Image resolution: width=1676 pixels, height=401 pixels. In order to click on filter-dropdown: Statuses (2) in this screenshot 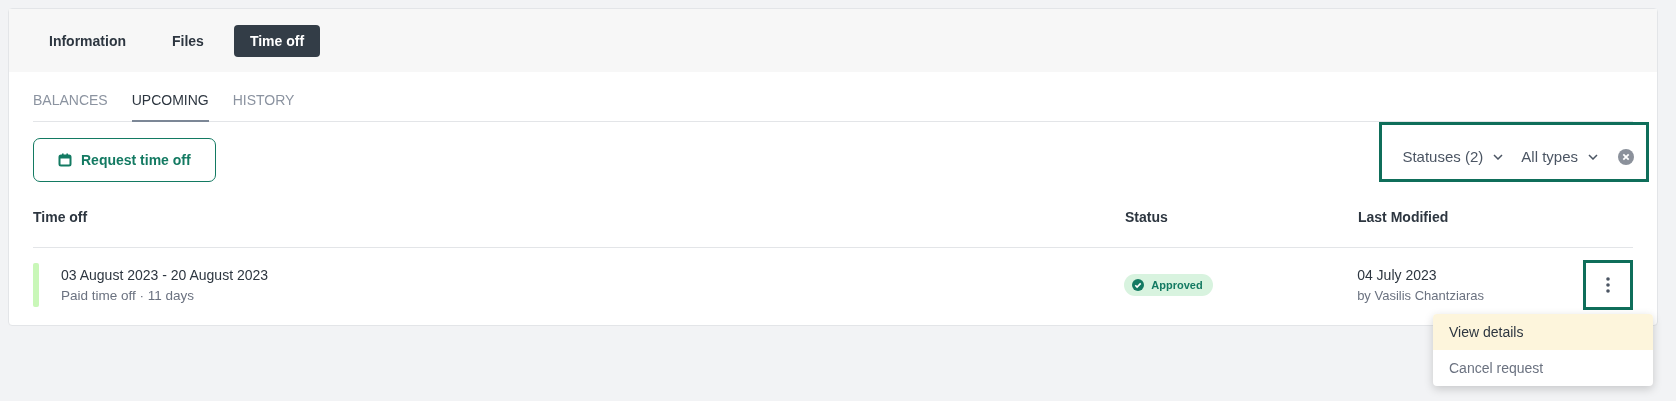, I will do `click(1453, 156)`.